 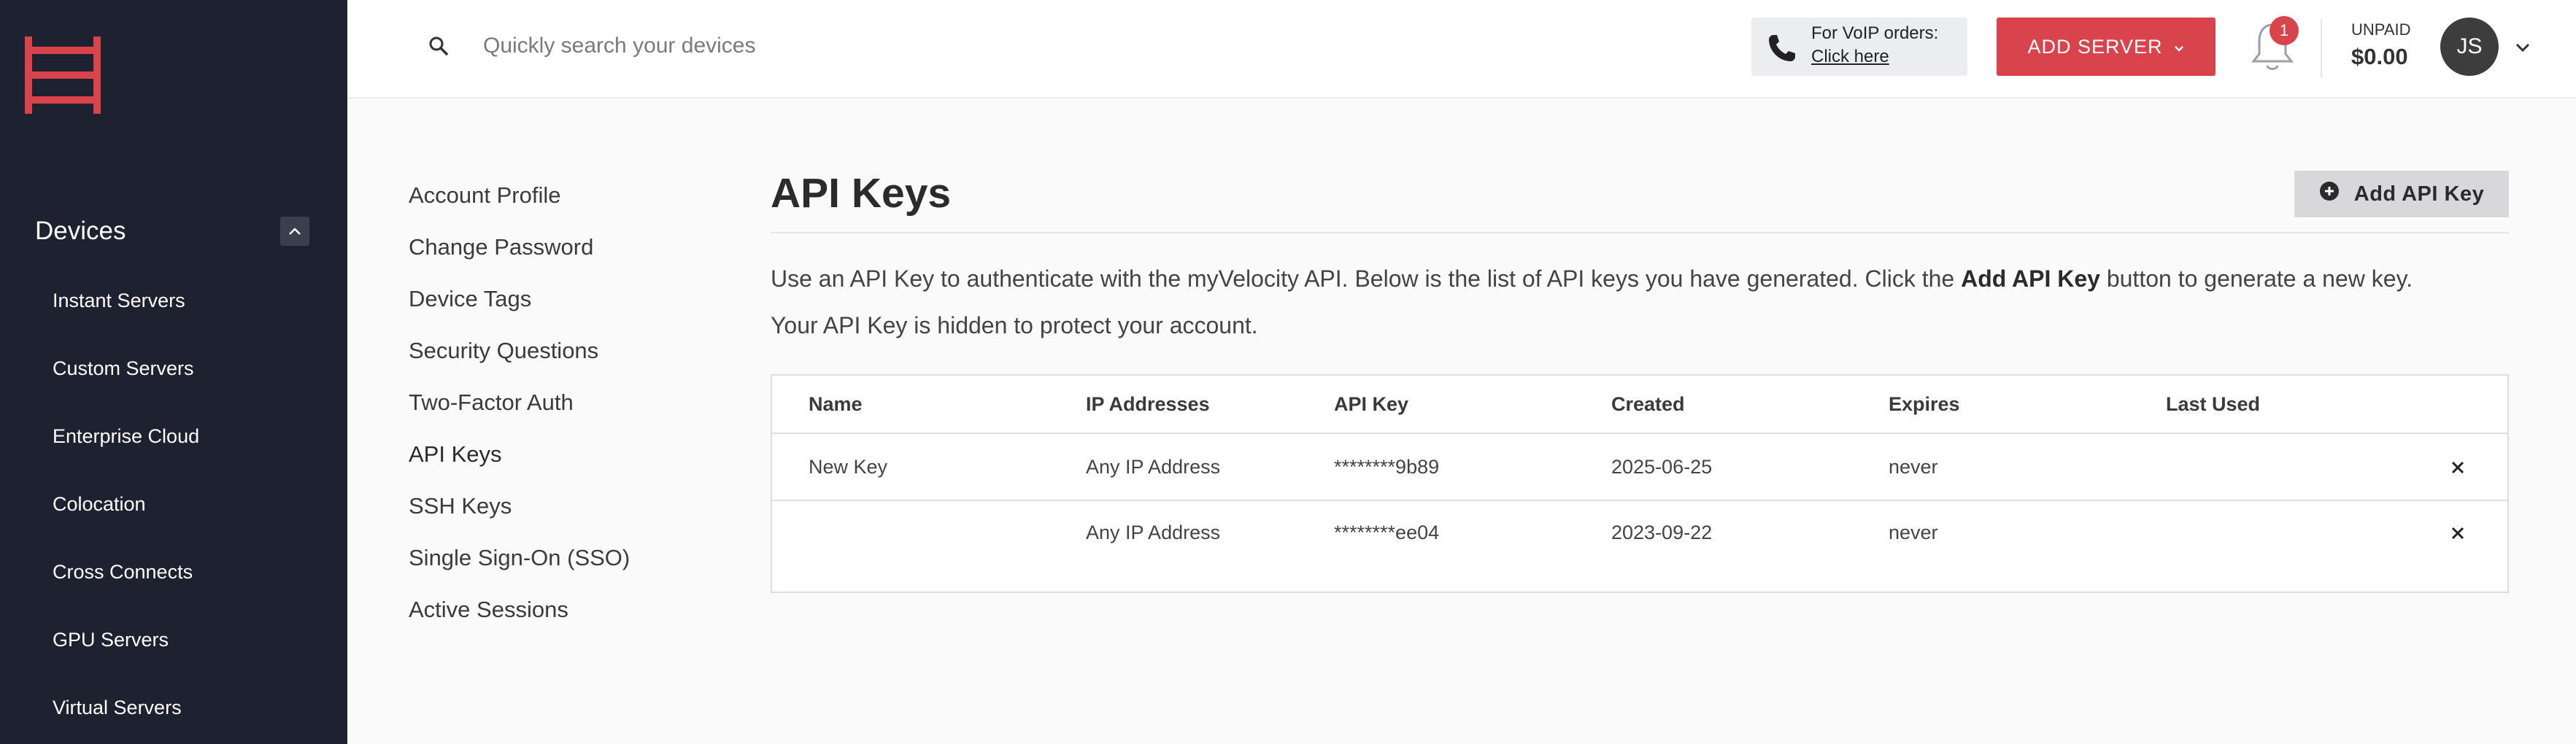 What do you see at coordinates (1875, 33) in the screenshot?
I see `voip-label: For VoIP orders:` at bounding box center [1875, 33].